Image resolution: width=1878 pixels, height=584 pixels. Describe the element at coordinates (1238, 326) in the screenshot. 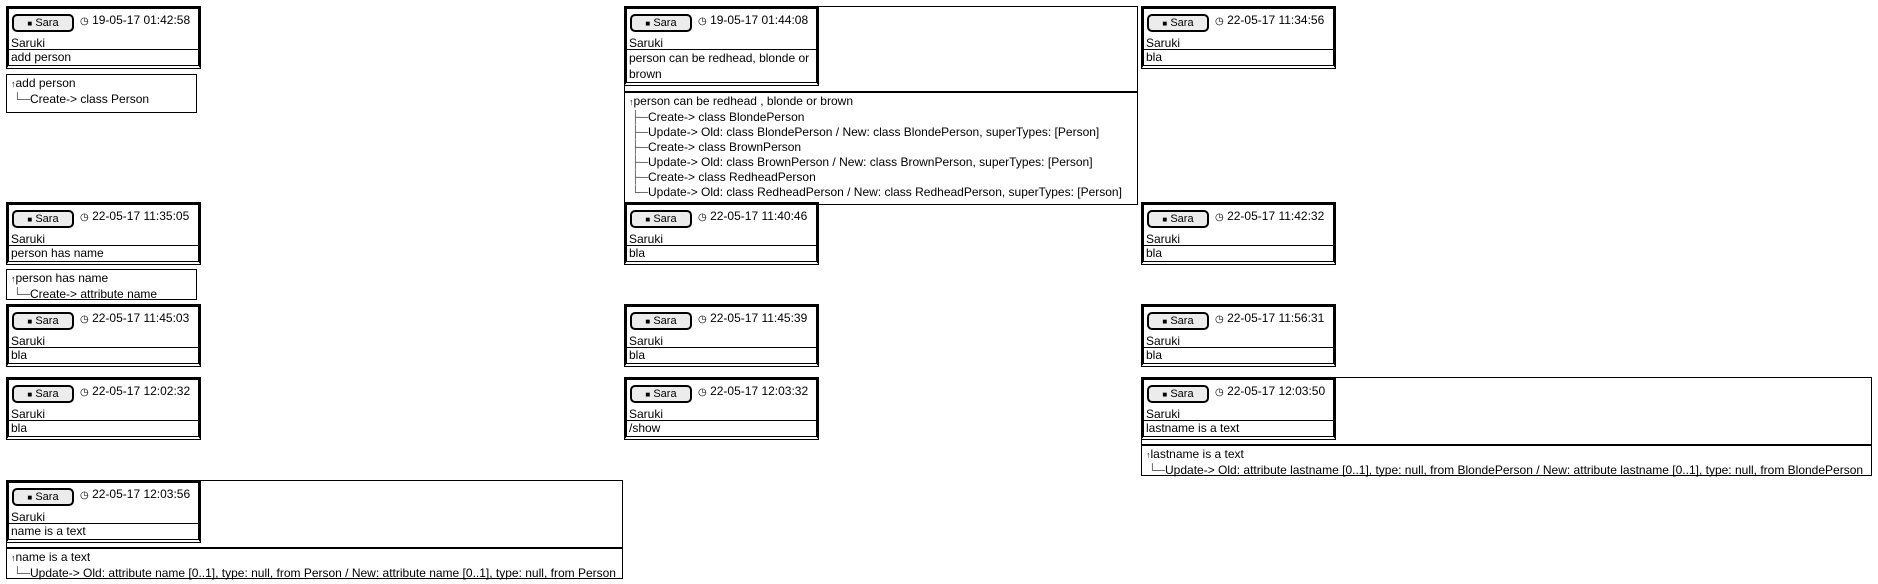

I see `commit-header: ■ Sara ◷ 22-05-17 11:56:31 Saruki` at that location.